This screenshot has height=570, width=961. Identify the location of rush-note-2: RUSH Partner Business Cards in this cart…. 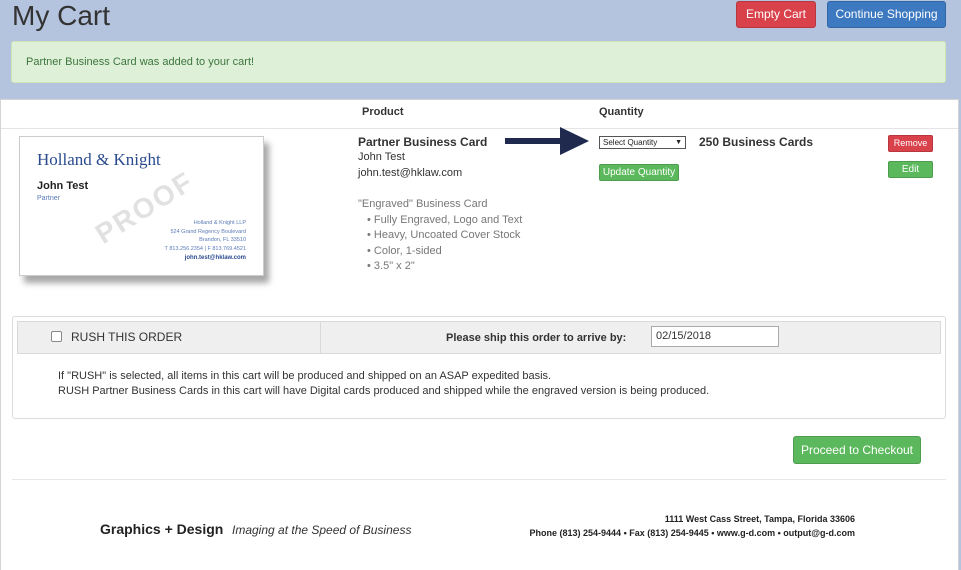
(384, 391).